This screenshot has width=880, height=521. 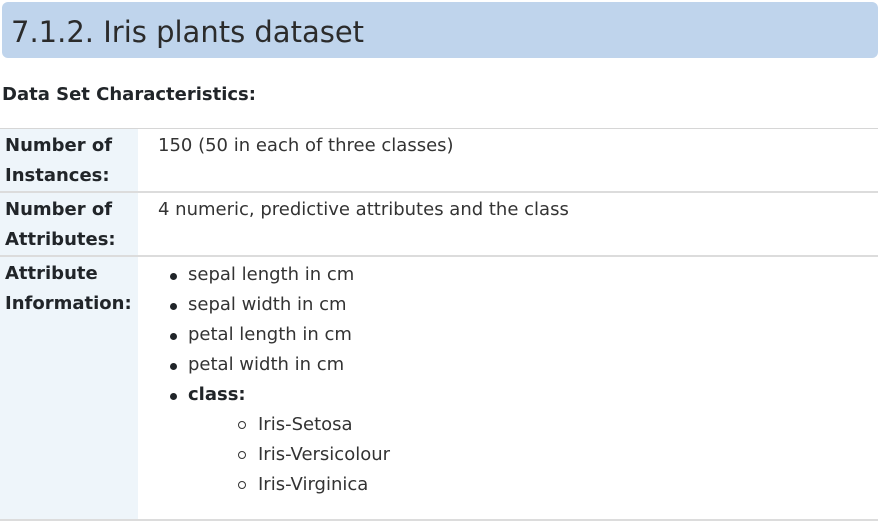 I want to click on page-title: 7.1.2. Iris plants dataset, so click(x=188, y=32).